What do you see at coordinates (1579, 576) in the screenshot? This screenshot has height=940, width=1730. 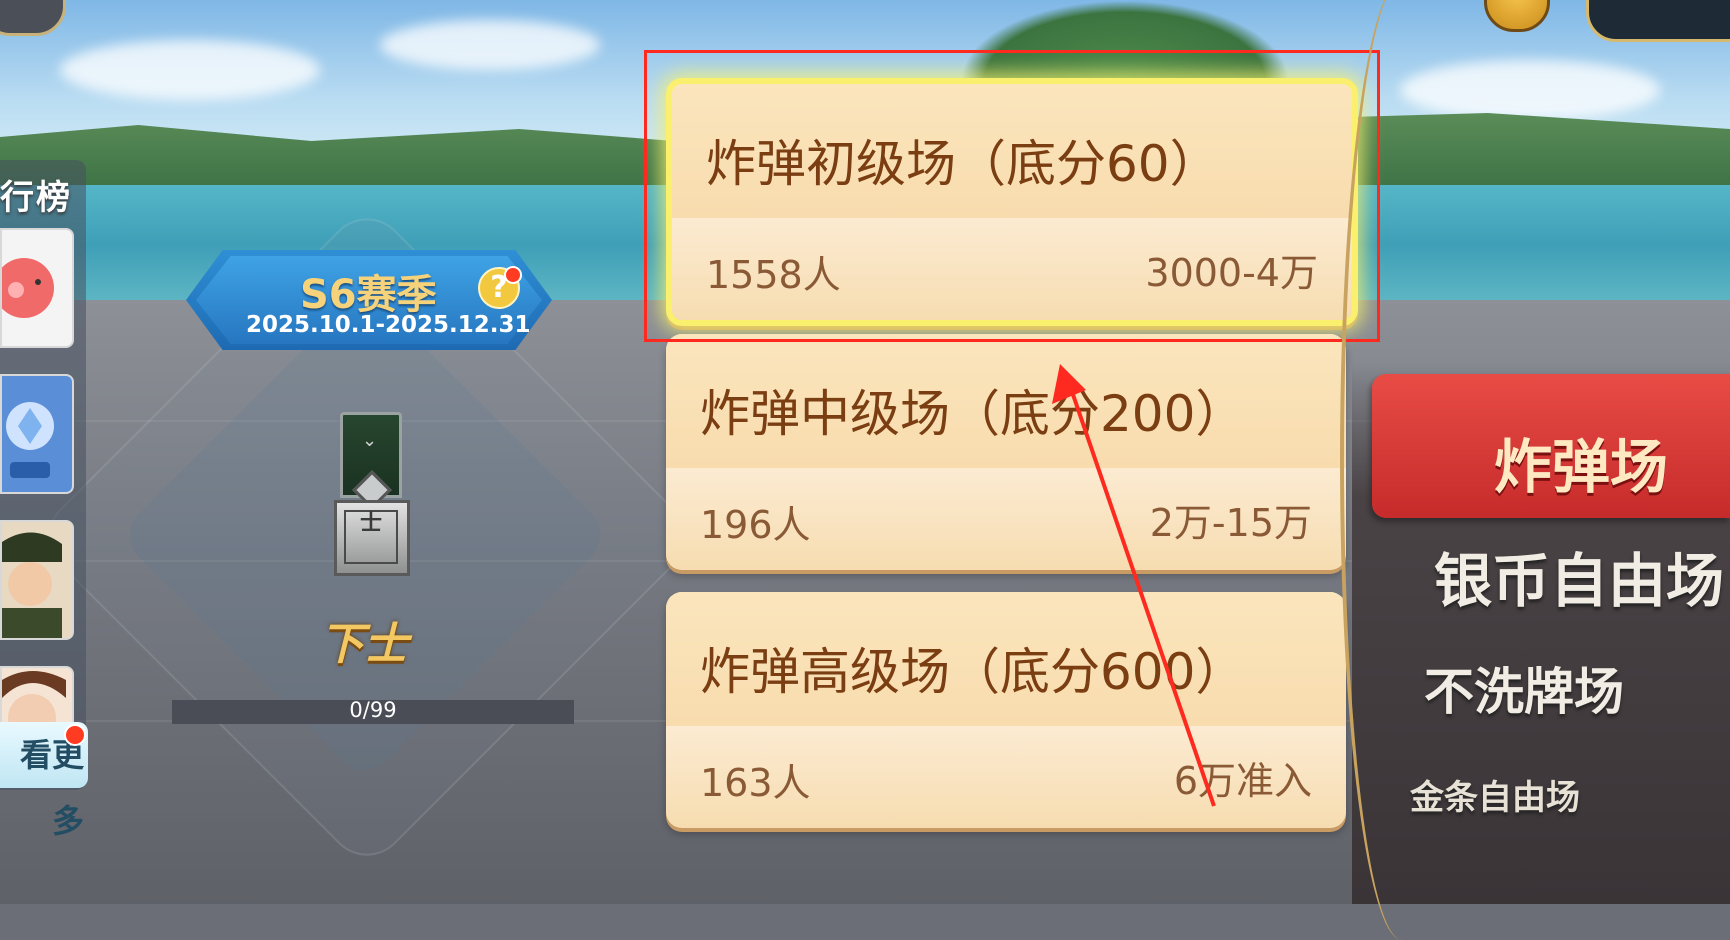 I see `menu-item-silver-free: 银币自由场` at bounding box center [1579, 576].